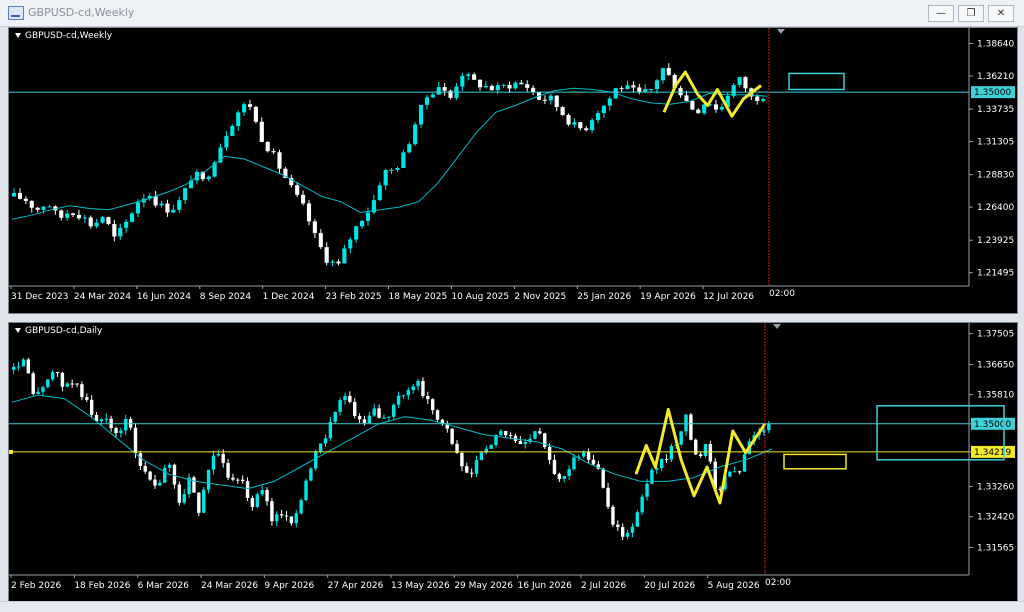 Image resolution: width=1024 pixels, height=612 pixels. I want to click on secondary-price-label: 1.34219, so click(992, 453).